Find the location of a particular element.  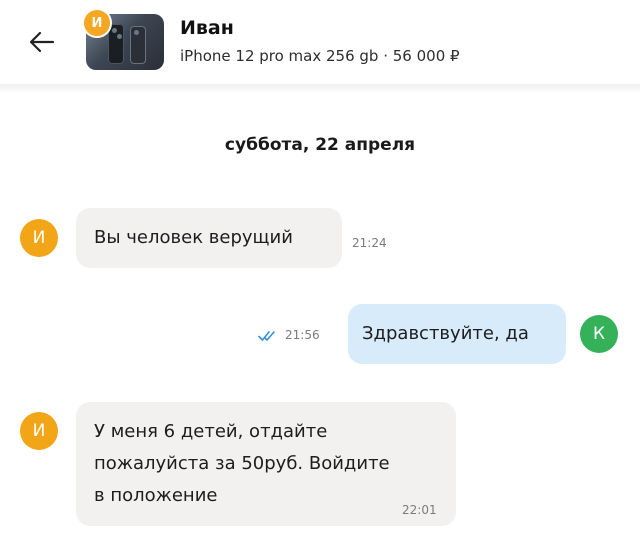

message-text-line: в положение is located at coordinates (156, 495).